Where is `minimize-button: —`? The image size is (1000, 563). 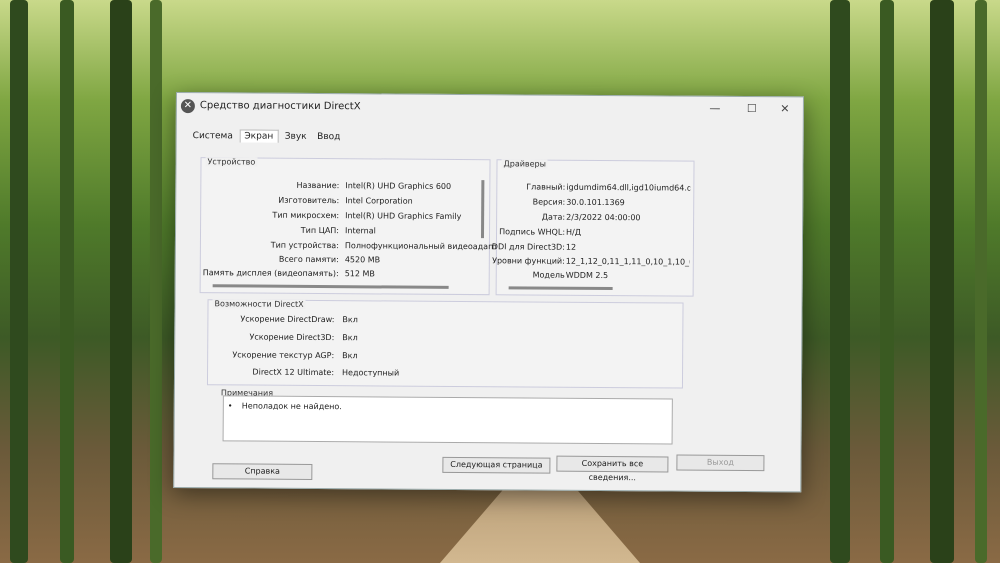 minimize-button: — is located at coordinates (715, 108).